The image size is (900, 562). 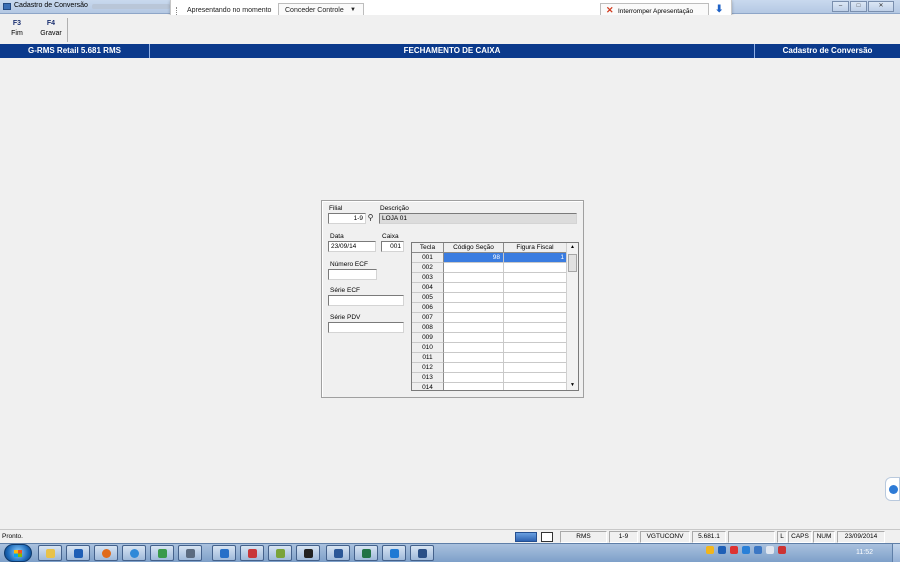 What do you see at coordinates (450, 552) in the screenshot?
I see `taskbar: 11:52` at bounding box center [450, 552].